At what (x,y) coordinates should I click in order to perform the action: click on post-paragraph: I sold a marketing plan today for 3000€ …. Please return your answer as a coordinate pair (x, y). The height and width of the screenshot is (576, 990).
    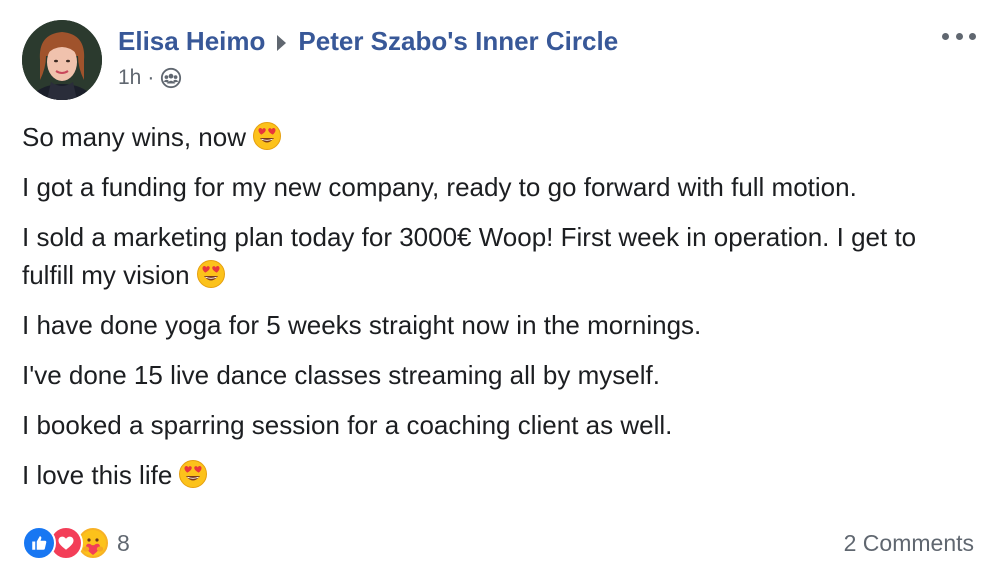
    Looking at the image, I should click on (497, 256).